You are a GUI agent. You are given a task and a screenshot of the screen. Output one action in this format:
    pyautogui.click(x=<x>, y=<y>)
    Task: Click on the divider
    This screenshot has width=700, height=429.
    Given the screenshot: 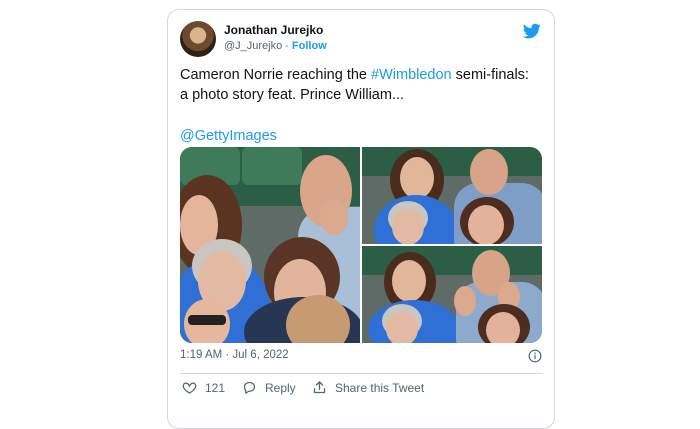 What is the action you would take?
    pyautogui.click(x=361, y=373)
    